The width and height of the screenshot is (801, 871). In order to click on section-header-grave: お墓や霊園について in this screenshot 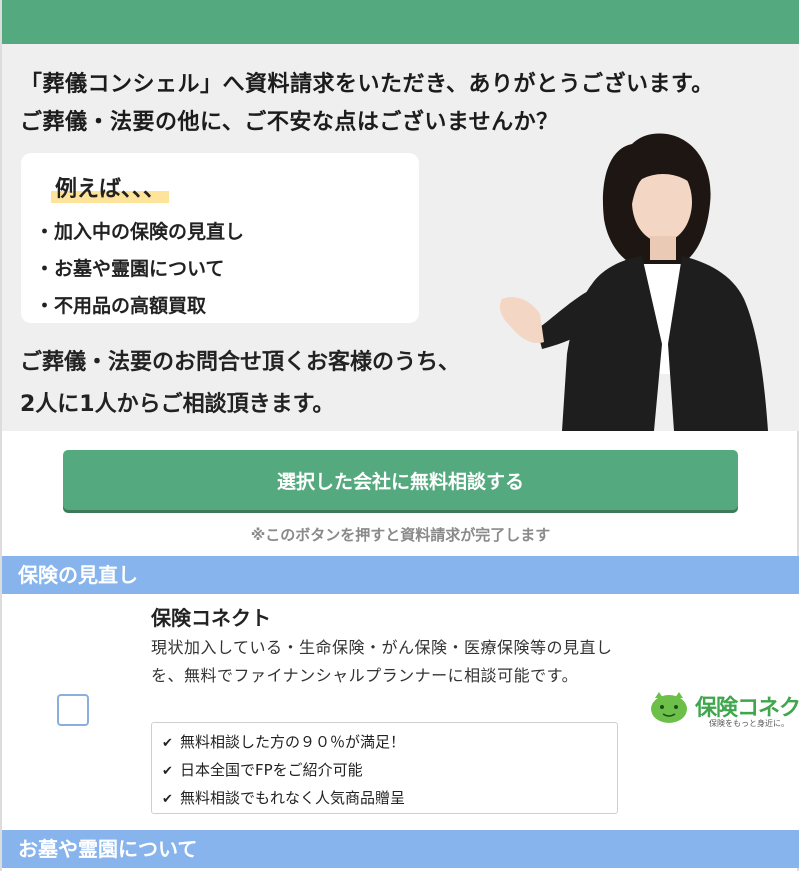, I will do `click(400, 849)`.